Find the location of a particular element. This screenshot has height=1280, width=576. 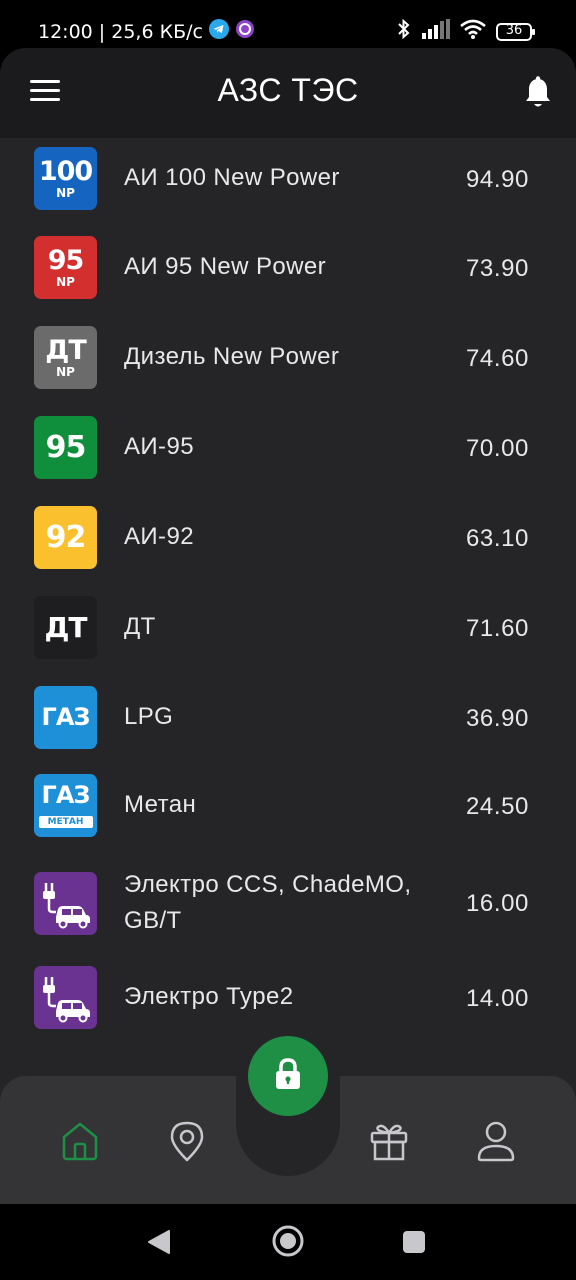

fuel-row-dt: ДТ ДТ 71.60 is located at coordinates (288, 629).